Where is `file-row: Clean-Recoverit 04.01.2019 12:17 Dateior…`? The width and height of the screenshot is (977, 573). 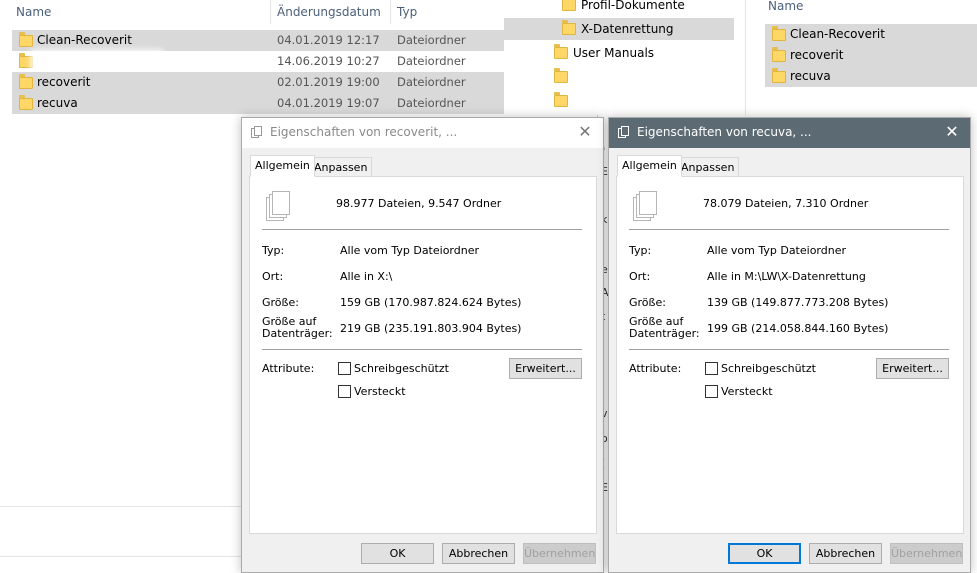 file-row: Clean-Recoverit 04.01.2019 12:17 Dateior… is located at coordinates (258, 40).